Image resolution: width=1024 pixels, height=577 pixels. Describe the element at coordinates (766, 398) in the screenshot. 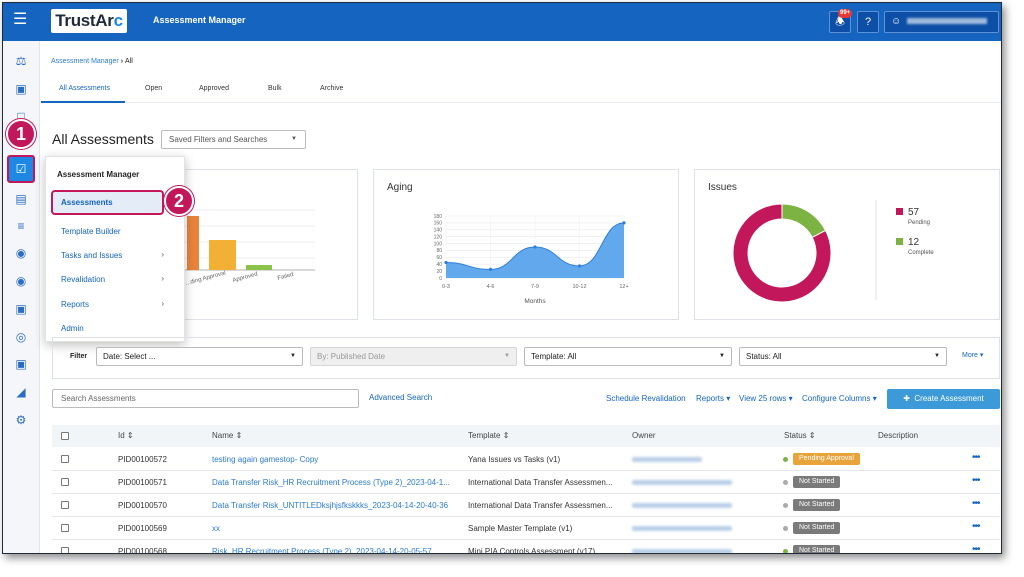

I see `view-rows-dropdown: View 25 rows ▾` at that location.